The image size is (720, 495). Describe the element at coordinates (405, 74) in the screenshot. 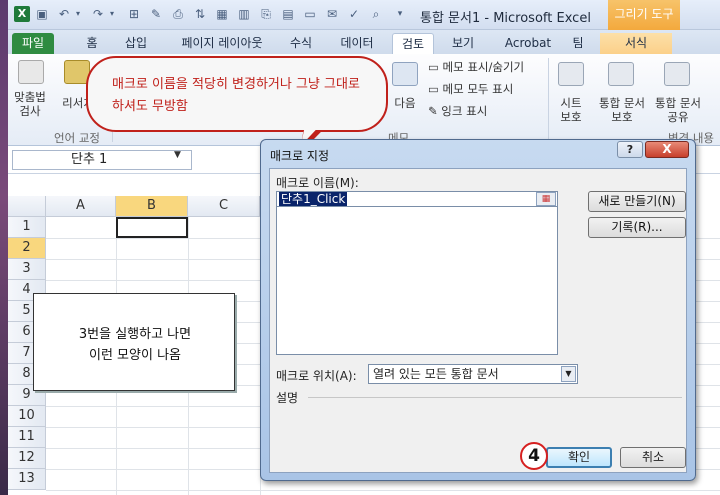

I see `next-comment-icon` at that location.